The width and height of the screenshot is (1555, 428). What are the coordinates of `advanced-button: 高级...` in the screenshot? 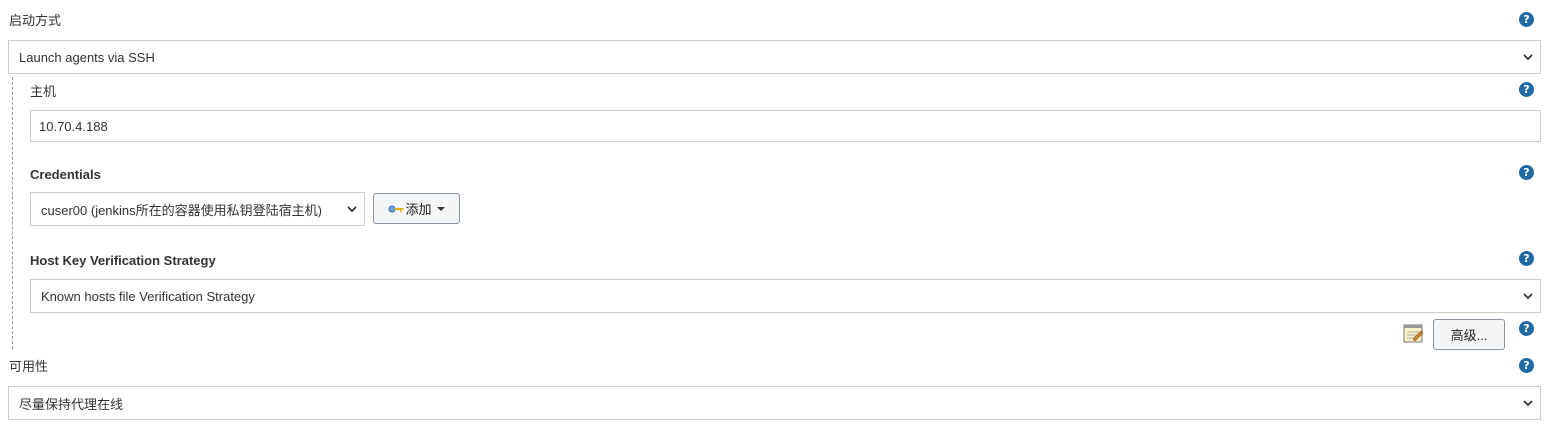 It's located at (1469, 334).